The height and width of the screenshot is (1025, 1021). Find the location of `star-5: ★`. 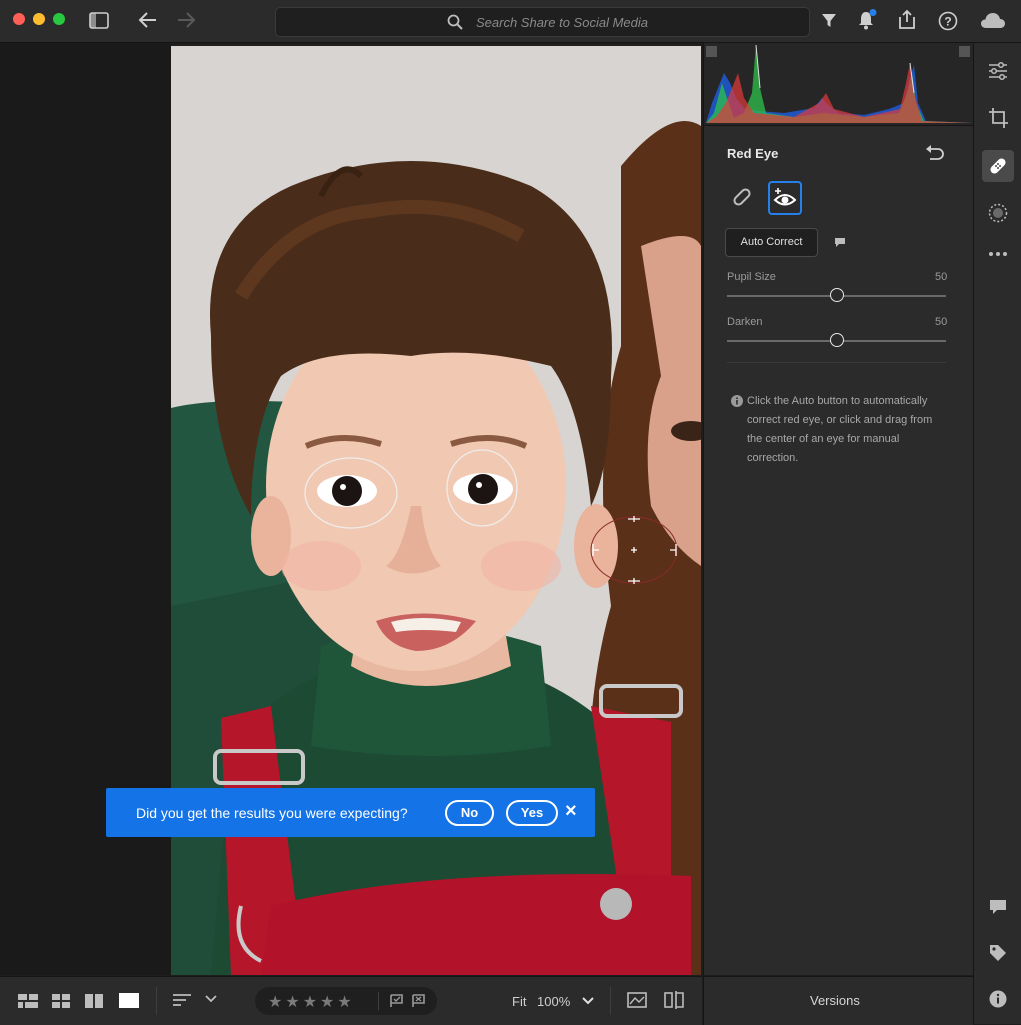

star-5: ★ is located at coordinates (345, 1002).